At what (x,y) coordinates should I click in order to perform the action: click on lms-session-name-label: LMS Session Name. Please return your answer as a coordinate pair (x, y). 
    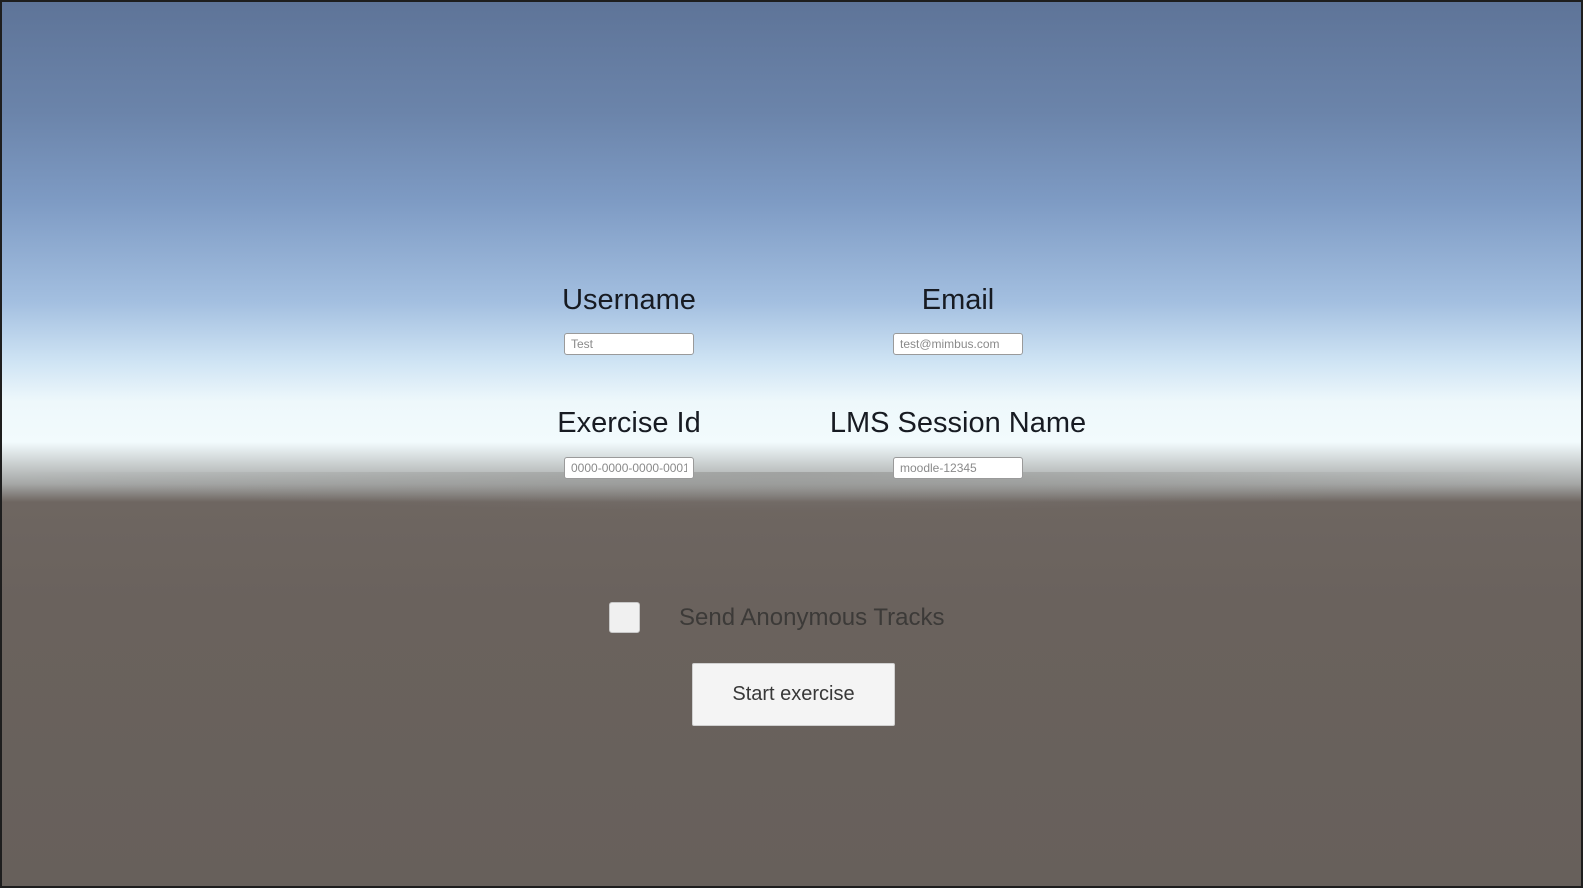
    Looking at the image, I should click on (958, 423).